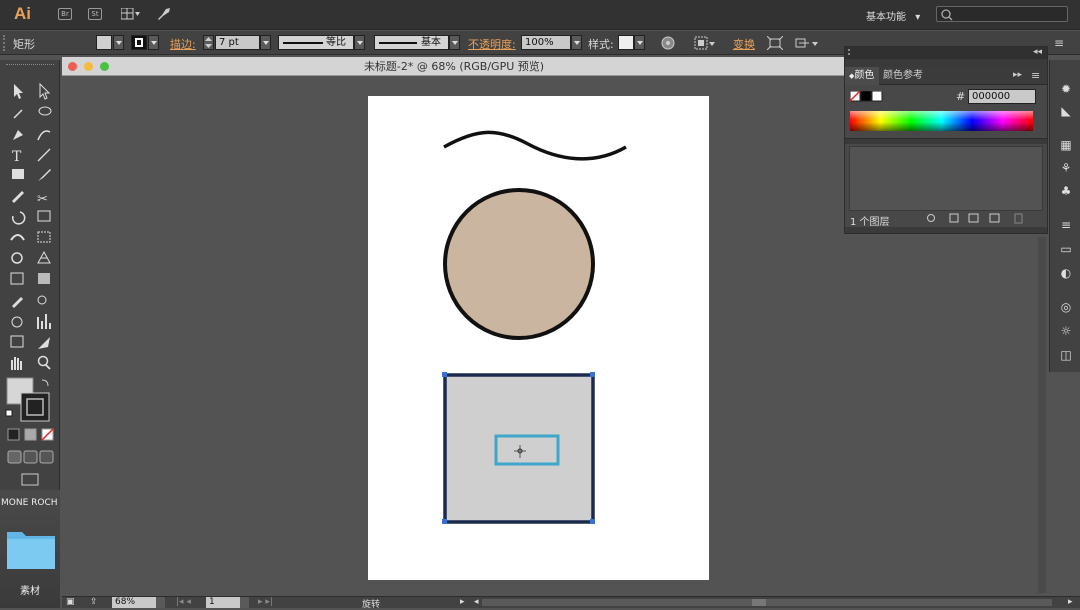 Image resolution: width=1080 pixels, height=610 pixels. I want to click on layers-actions, so click(975, 218).